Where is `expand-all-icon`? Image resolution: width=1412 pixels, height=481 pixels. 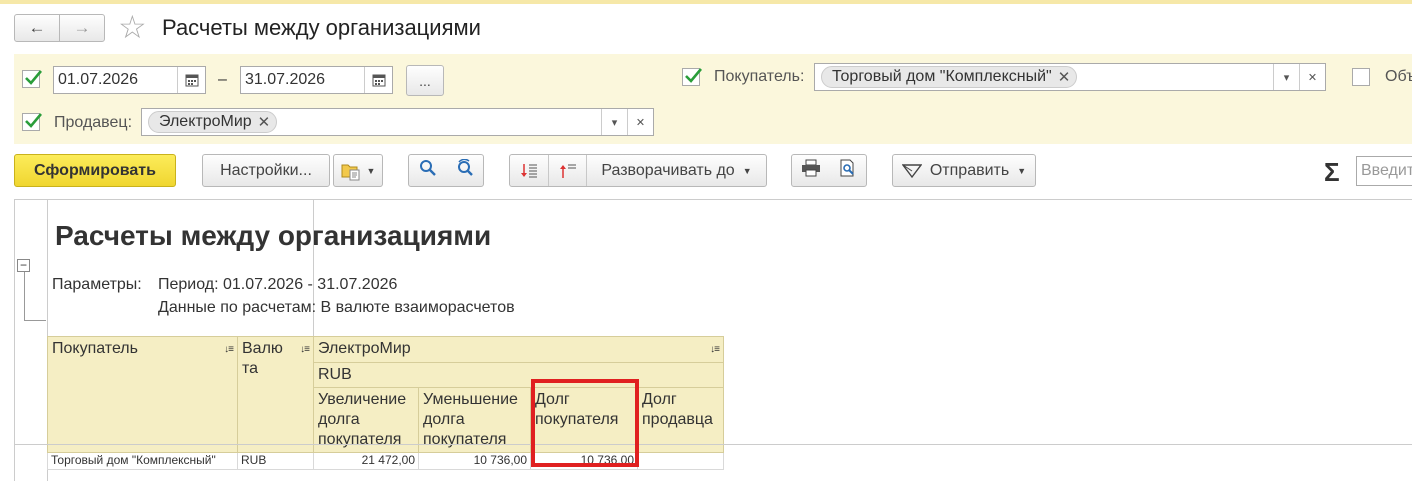 expand-all-icon is located at coordinates (529, 170).